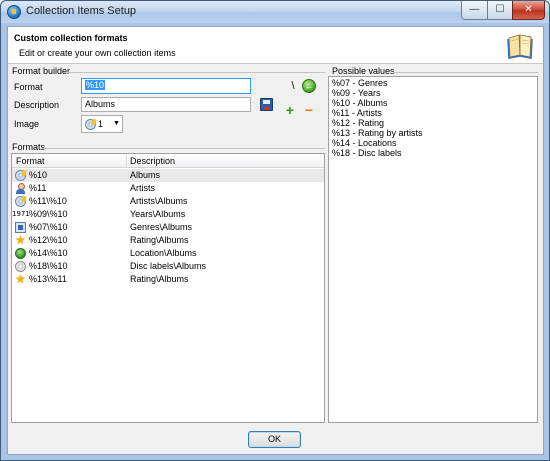 The height and width of the screenshot is (461, 550). Describe the element at coordinates (152, 161) in the screenshot. I see `column-header-description: Description` at that location.